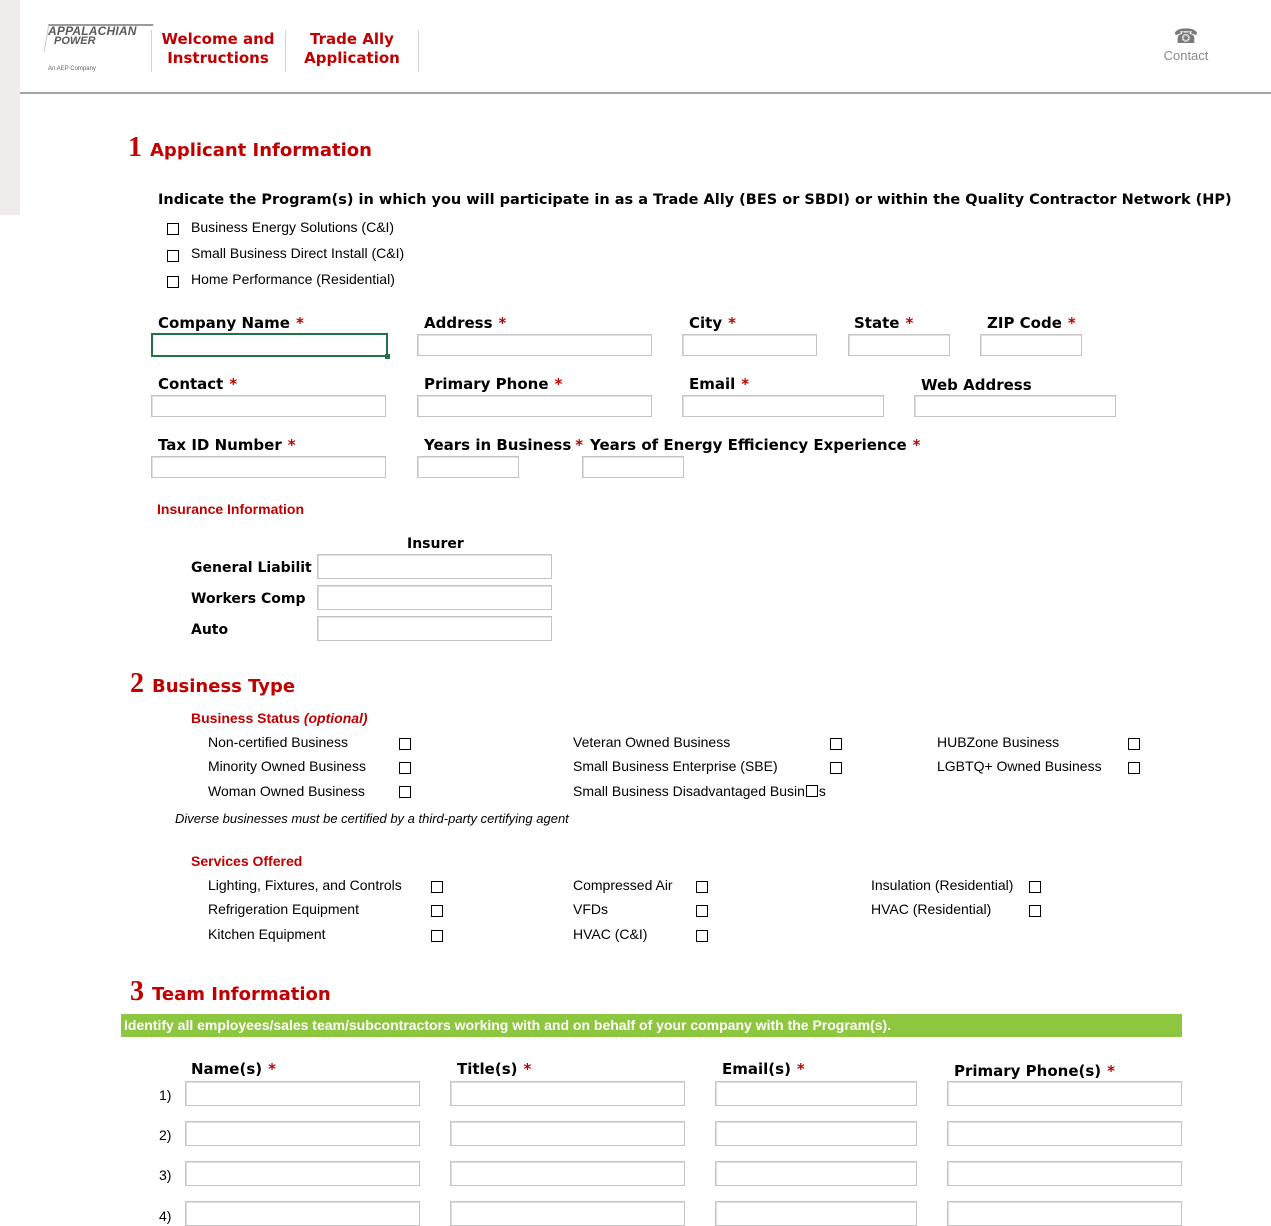 This screenshot has height=1226, width=1271. What do you see at coordinates (899, 345) in the screenshot?
I see `state-input` at bounding box center [899, 345].